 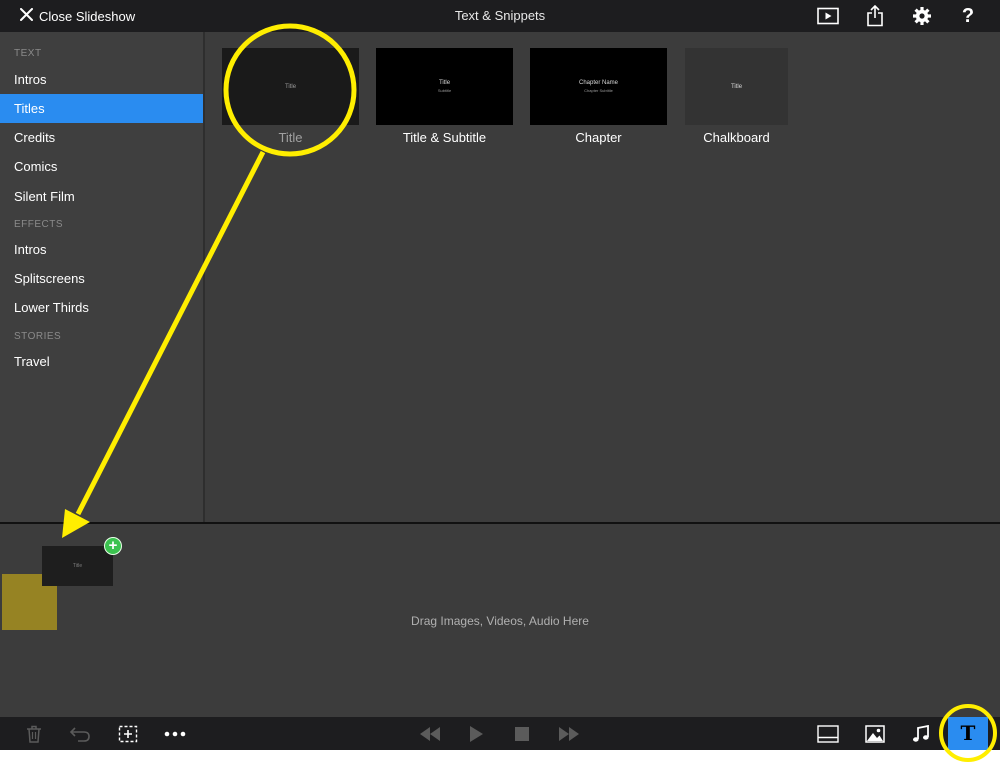 I want to click on page-title: Text & Snippets, so click(x=500, y=15).